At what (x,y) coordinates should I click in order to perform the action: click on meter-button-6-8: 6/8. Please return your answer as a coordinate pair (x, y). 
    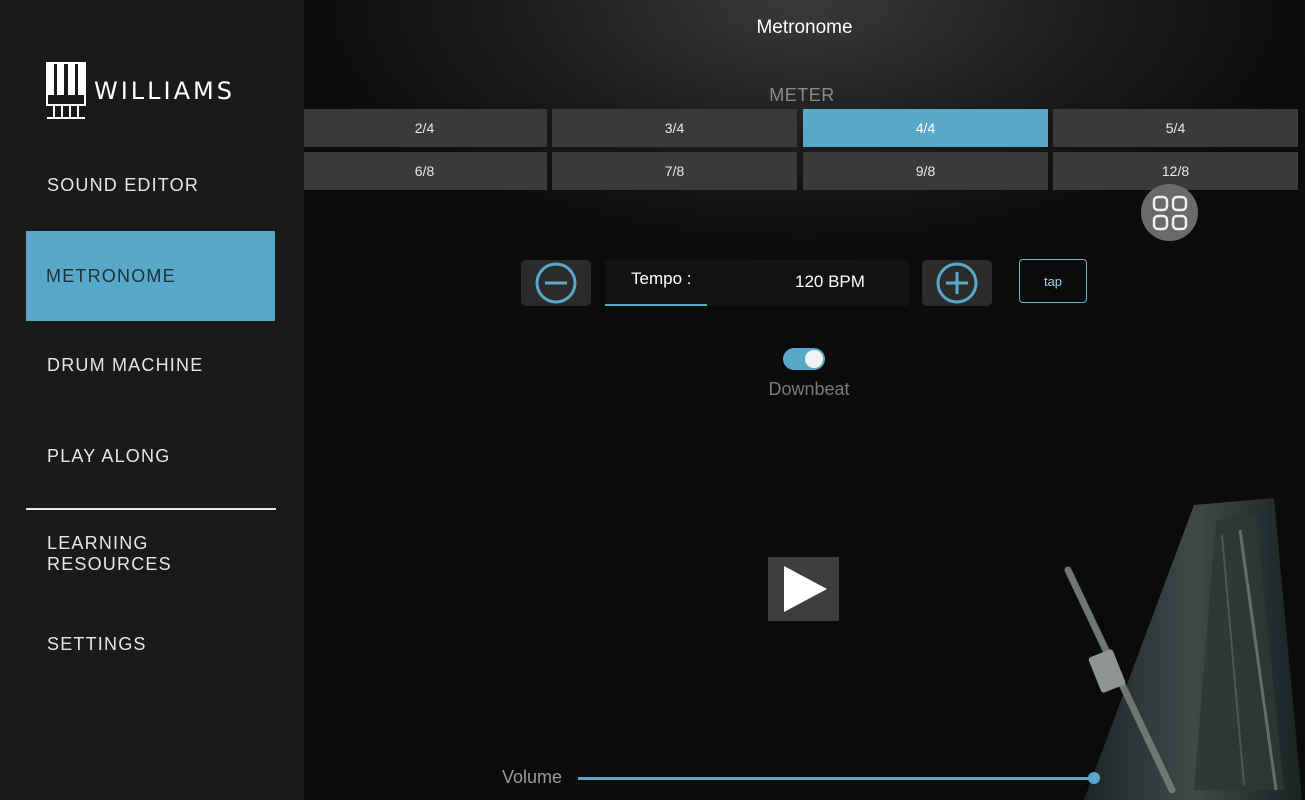
    Looking at the image, I should click on (425, 171).